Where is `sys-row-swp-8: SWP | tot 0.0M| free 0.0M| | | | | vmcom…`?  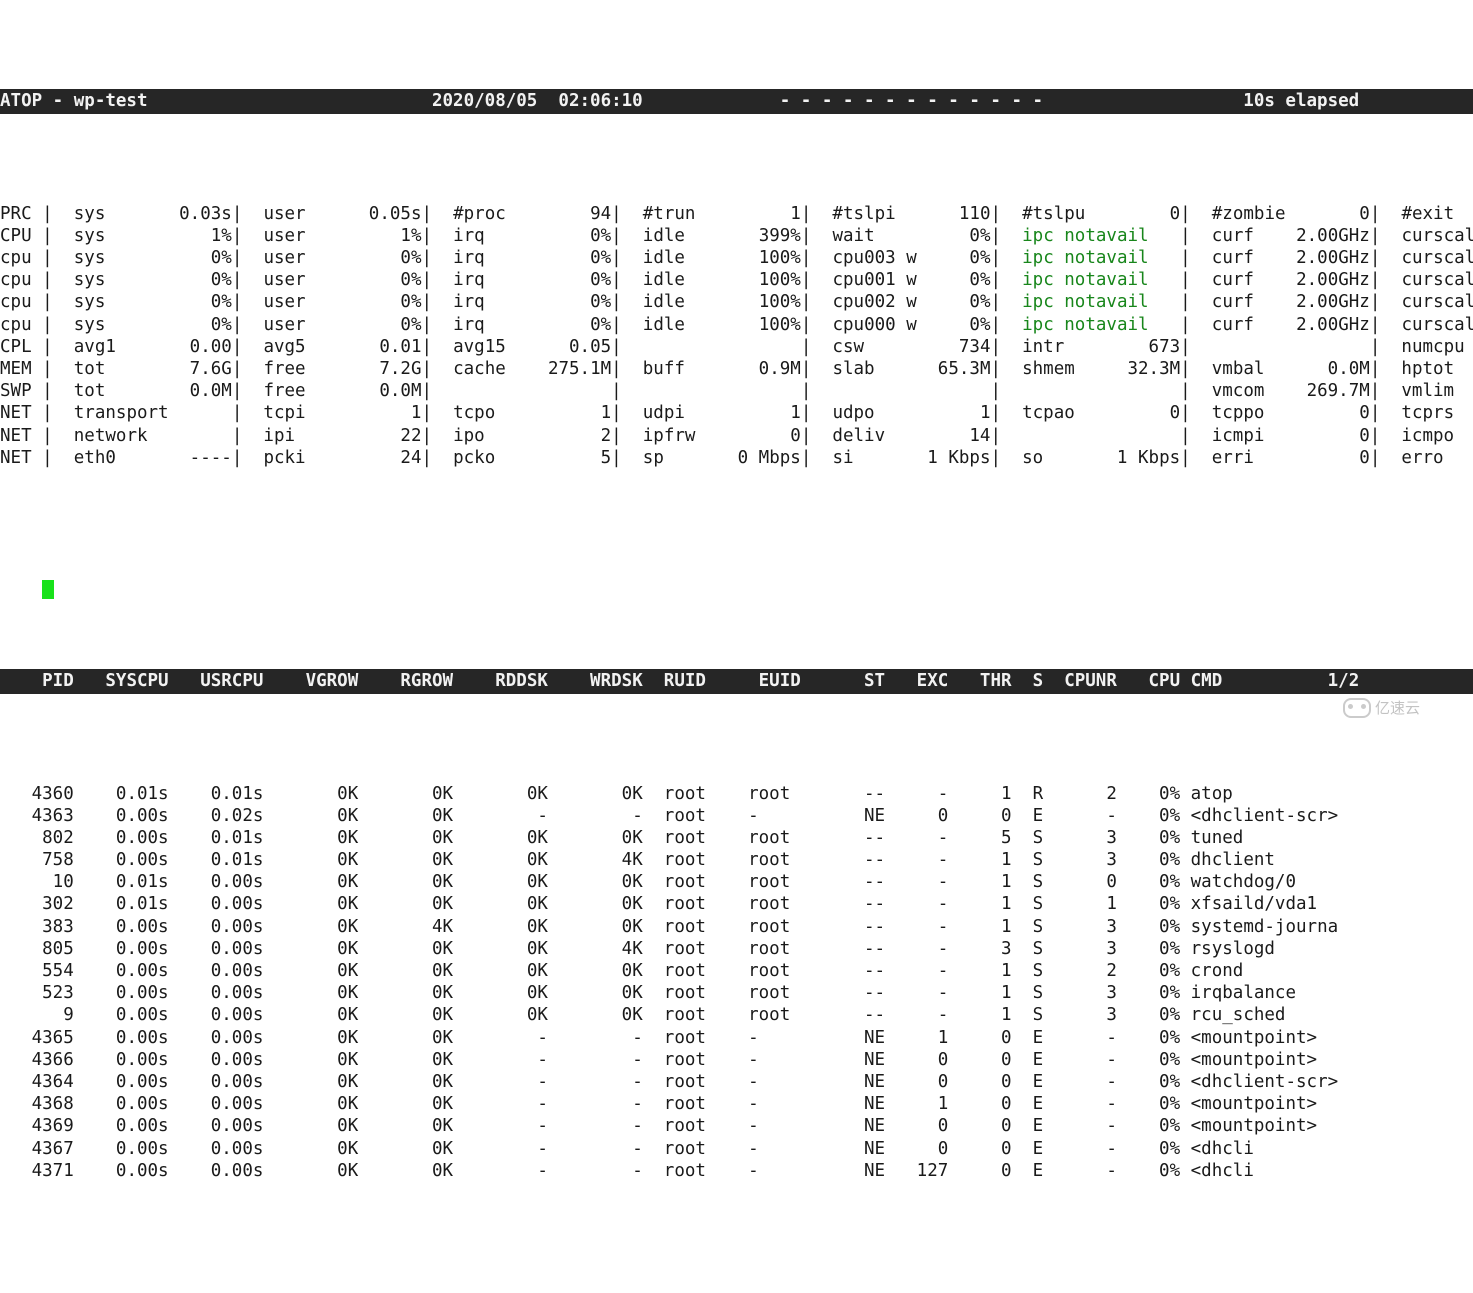 sys-row-swp-8: SWP | tot 0.0M| free 0.0M| | | | | vmcom… is located at coordinates (736, 391).